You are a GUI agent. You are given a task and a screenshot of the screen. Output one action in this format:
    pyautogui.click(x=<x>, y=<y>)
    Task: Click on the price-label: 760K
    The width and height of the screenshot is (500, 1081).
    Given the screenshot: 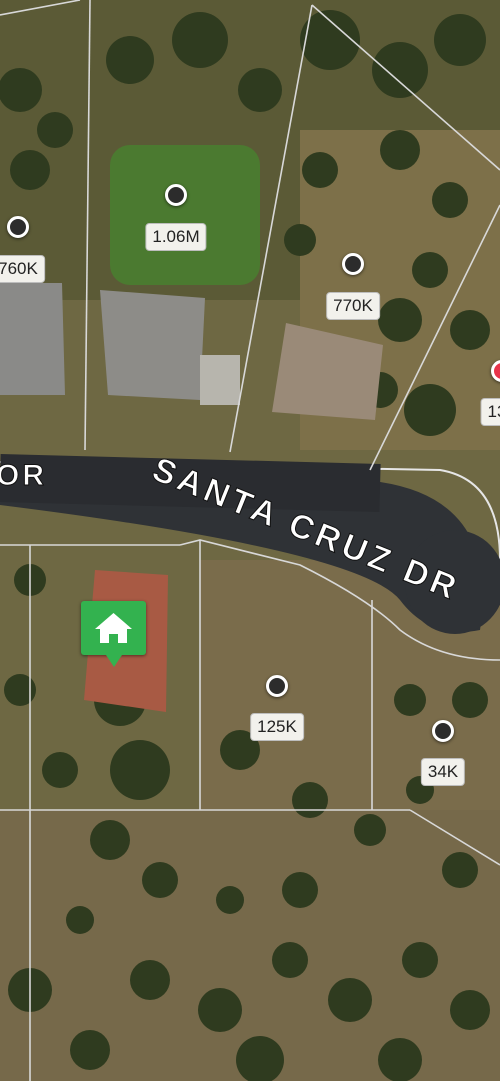 What is the action you would take?
    pyautogui.click(x=22, y=269)
    